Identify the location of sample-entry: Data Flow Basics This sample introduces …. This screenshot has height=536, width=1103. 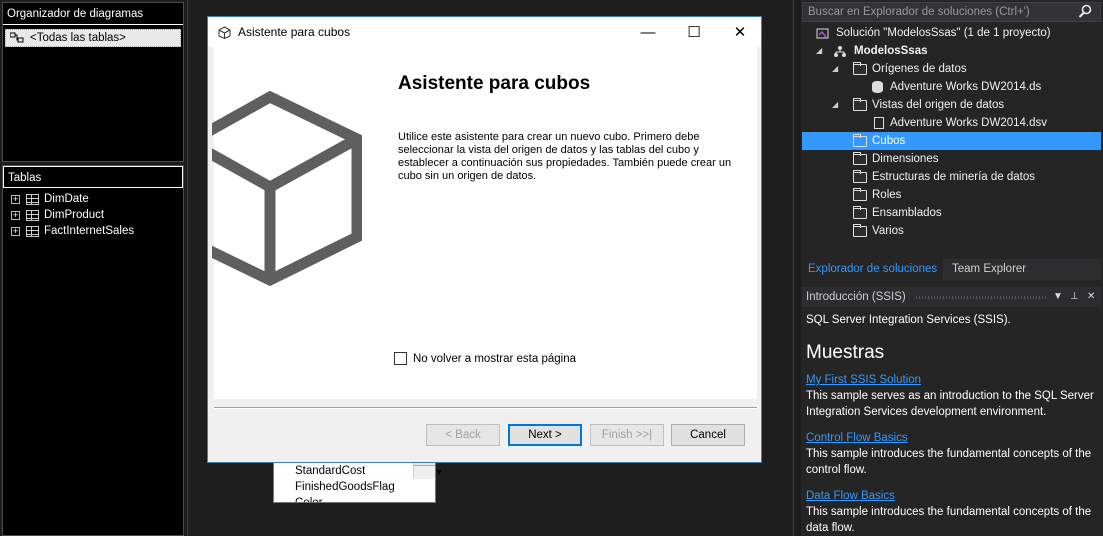
(953, 512).